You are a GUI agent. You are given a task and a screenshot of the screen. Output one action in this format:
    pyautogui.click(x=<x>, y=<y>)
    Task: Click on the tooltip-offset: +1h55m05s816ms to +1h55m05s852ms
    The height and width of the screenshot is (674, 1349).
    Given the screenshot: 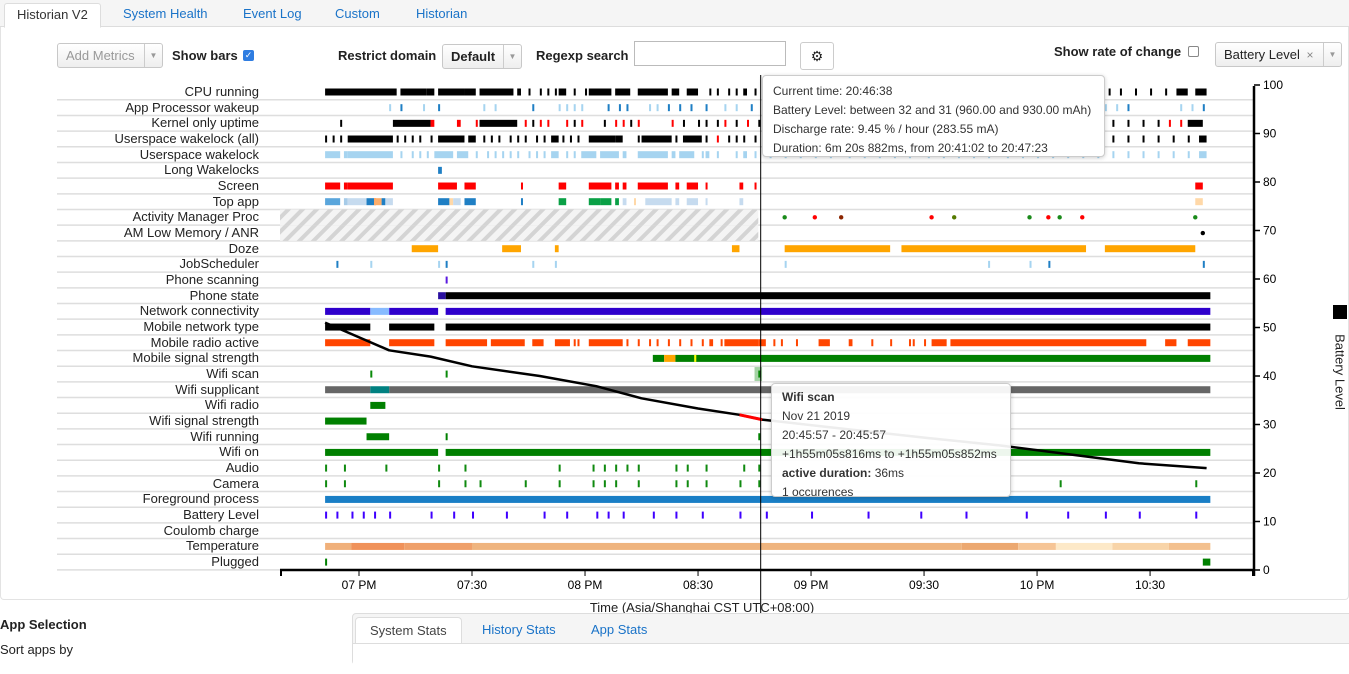 What is the action you would take?
    pyautogui.click(x=889, y=454)
    